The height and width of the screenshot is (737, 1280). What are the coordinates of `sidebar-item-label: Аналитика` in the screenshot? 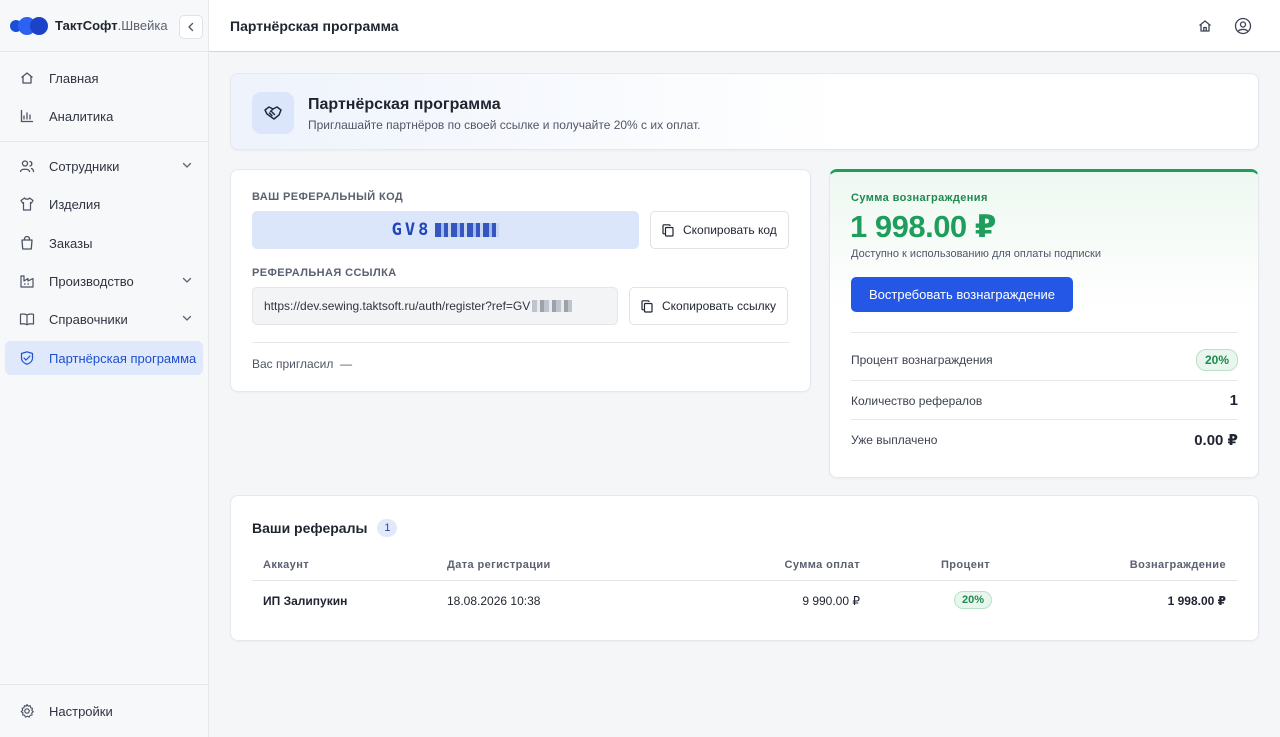 It's located at (81, 116).